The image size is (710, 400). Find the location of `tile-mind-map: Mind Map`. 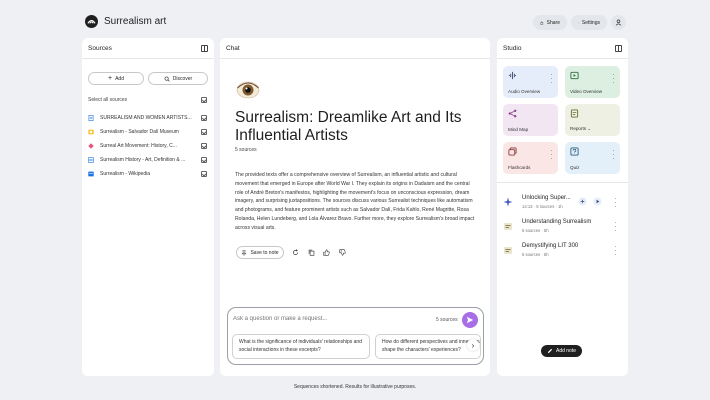

tile-mind-map: Mind Map is located at coordinates (530, 120).